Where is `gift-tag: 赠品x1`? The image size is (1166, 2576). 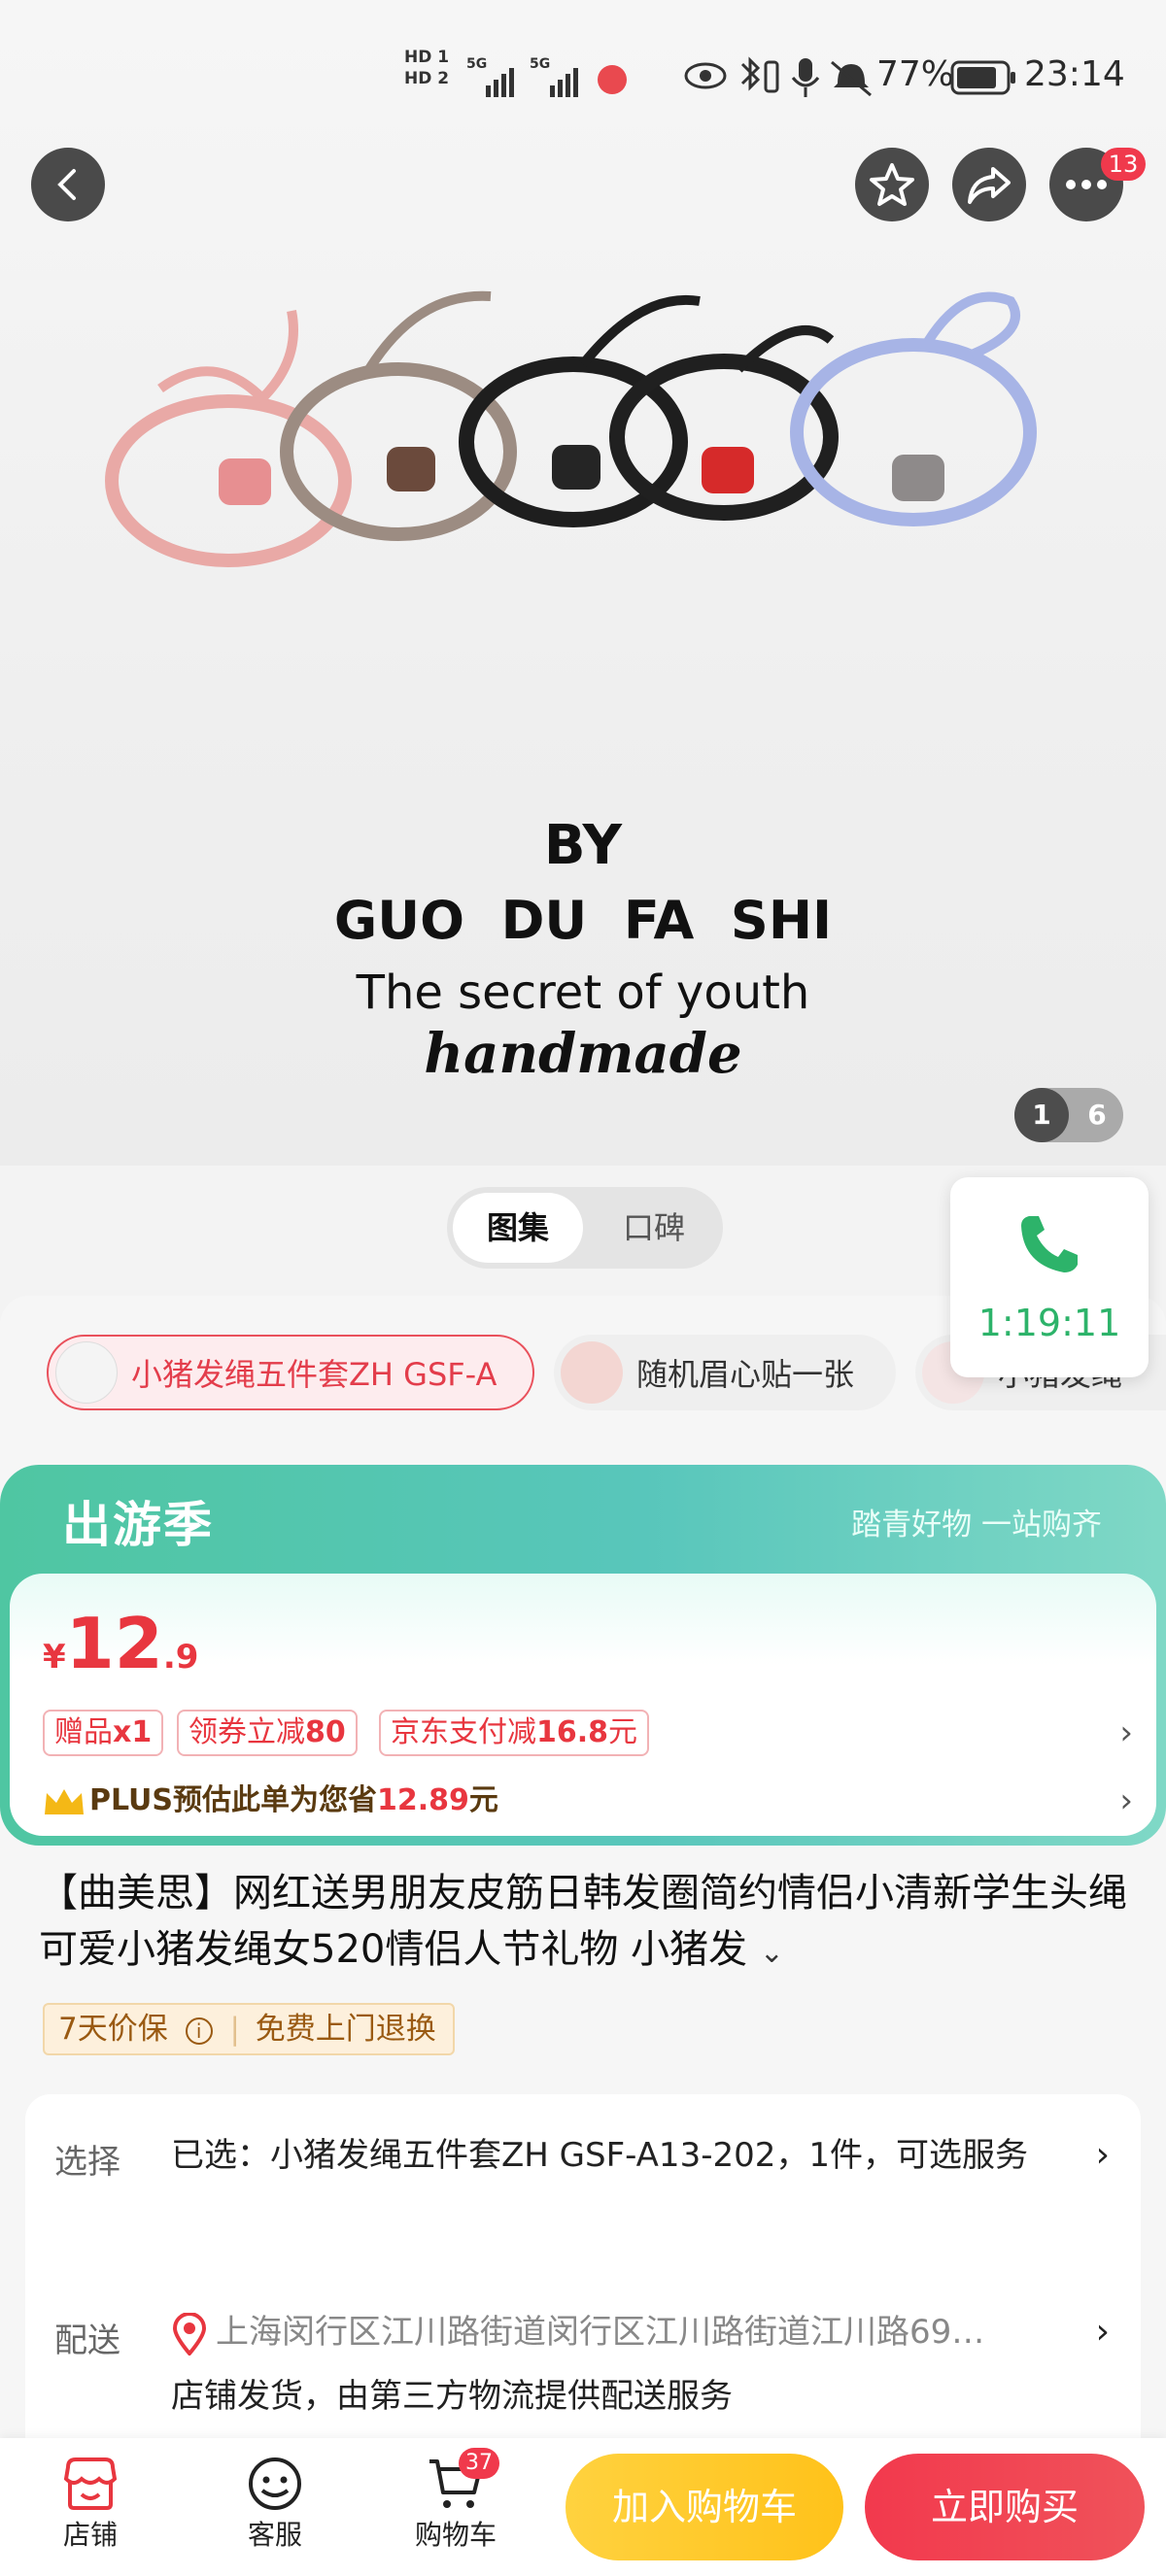
gift-tag: 赠品x1 is located at coordinates (103, 1733).